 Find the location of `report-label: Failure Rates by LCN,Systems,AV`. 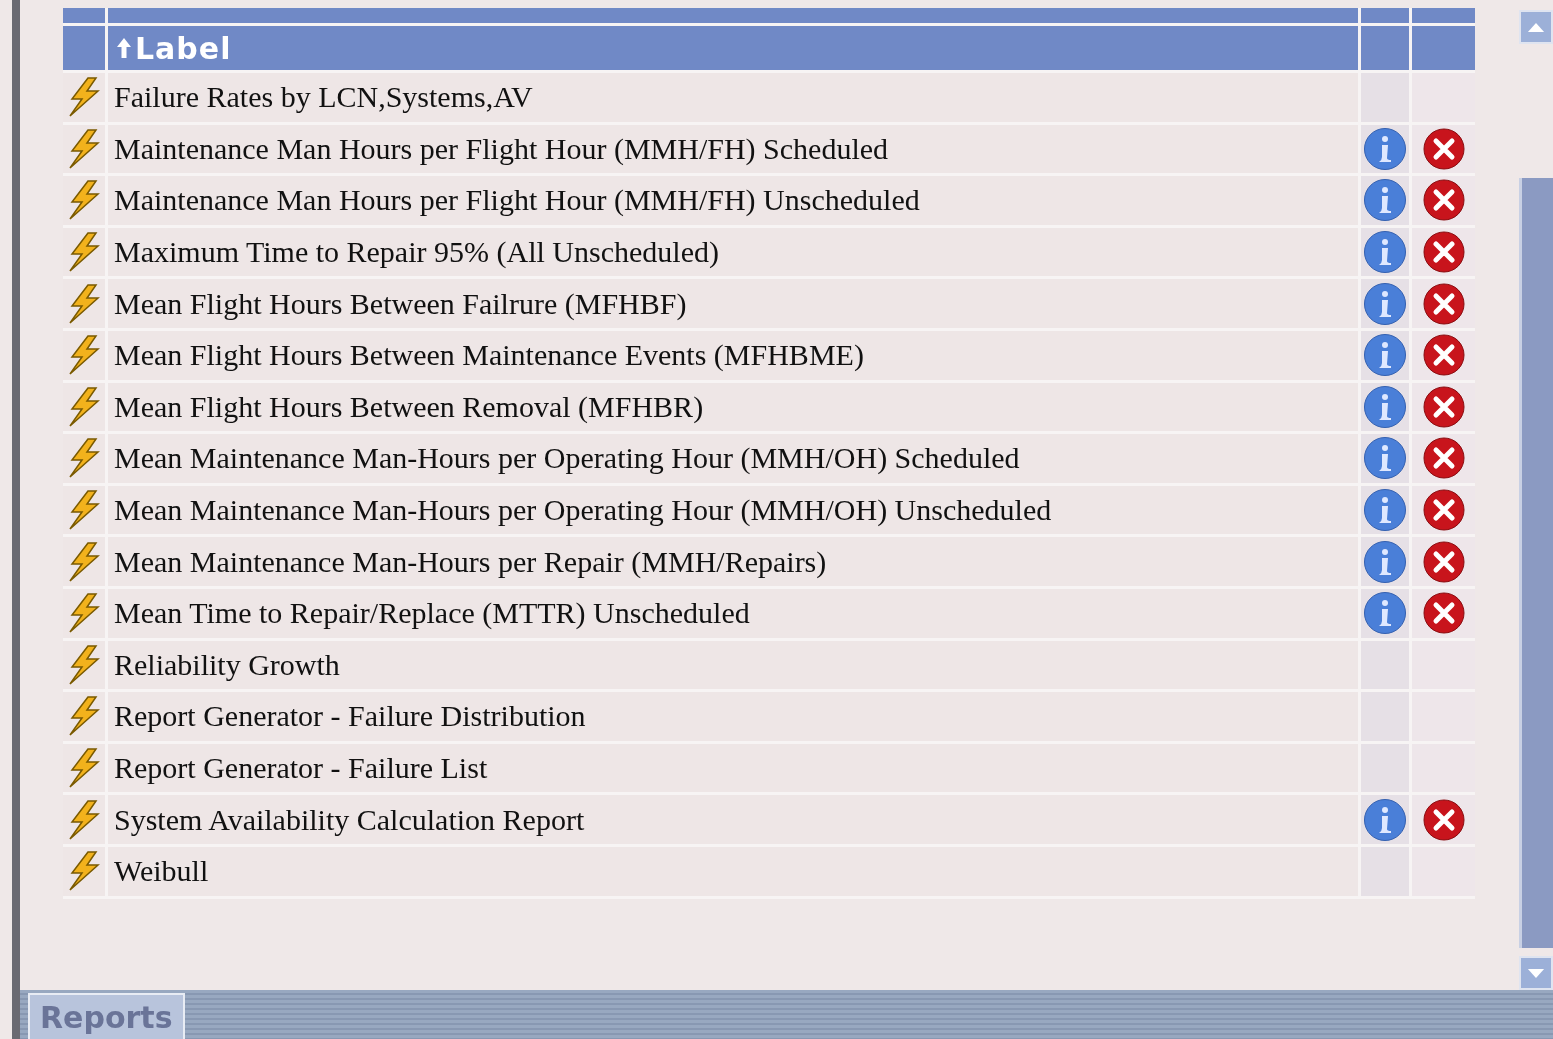

report-label: Failure Rates by LCN,Systems,AV is located at coordinates (323, 97).